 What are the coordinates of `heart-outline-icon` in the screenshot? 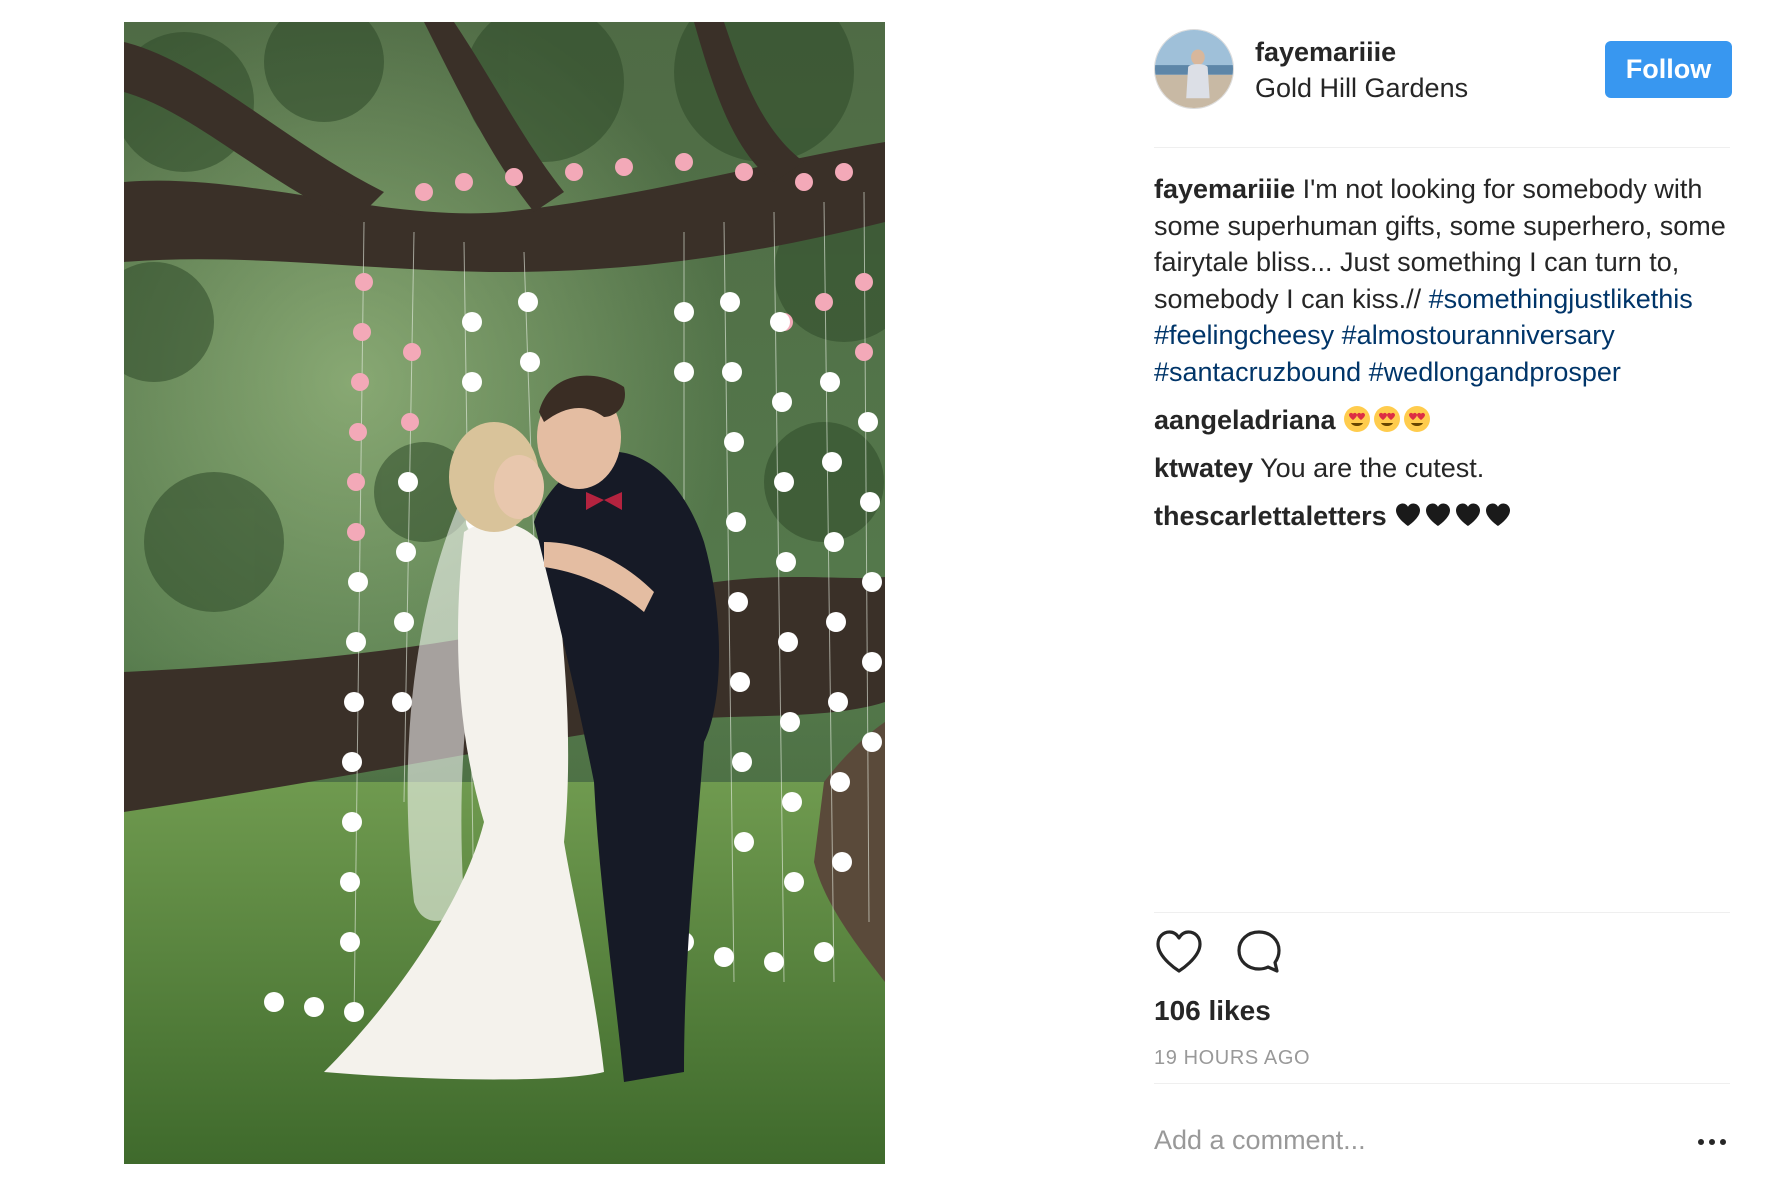 It's located at (1179, 952).